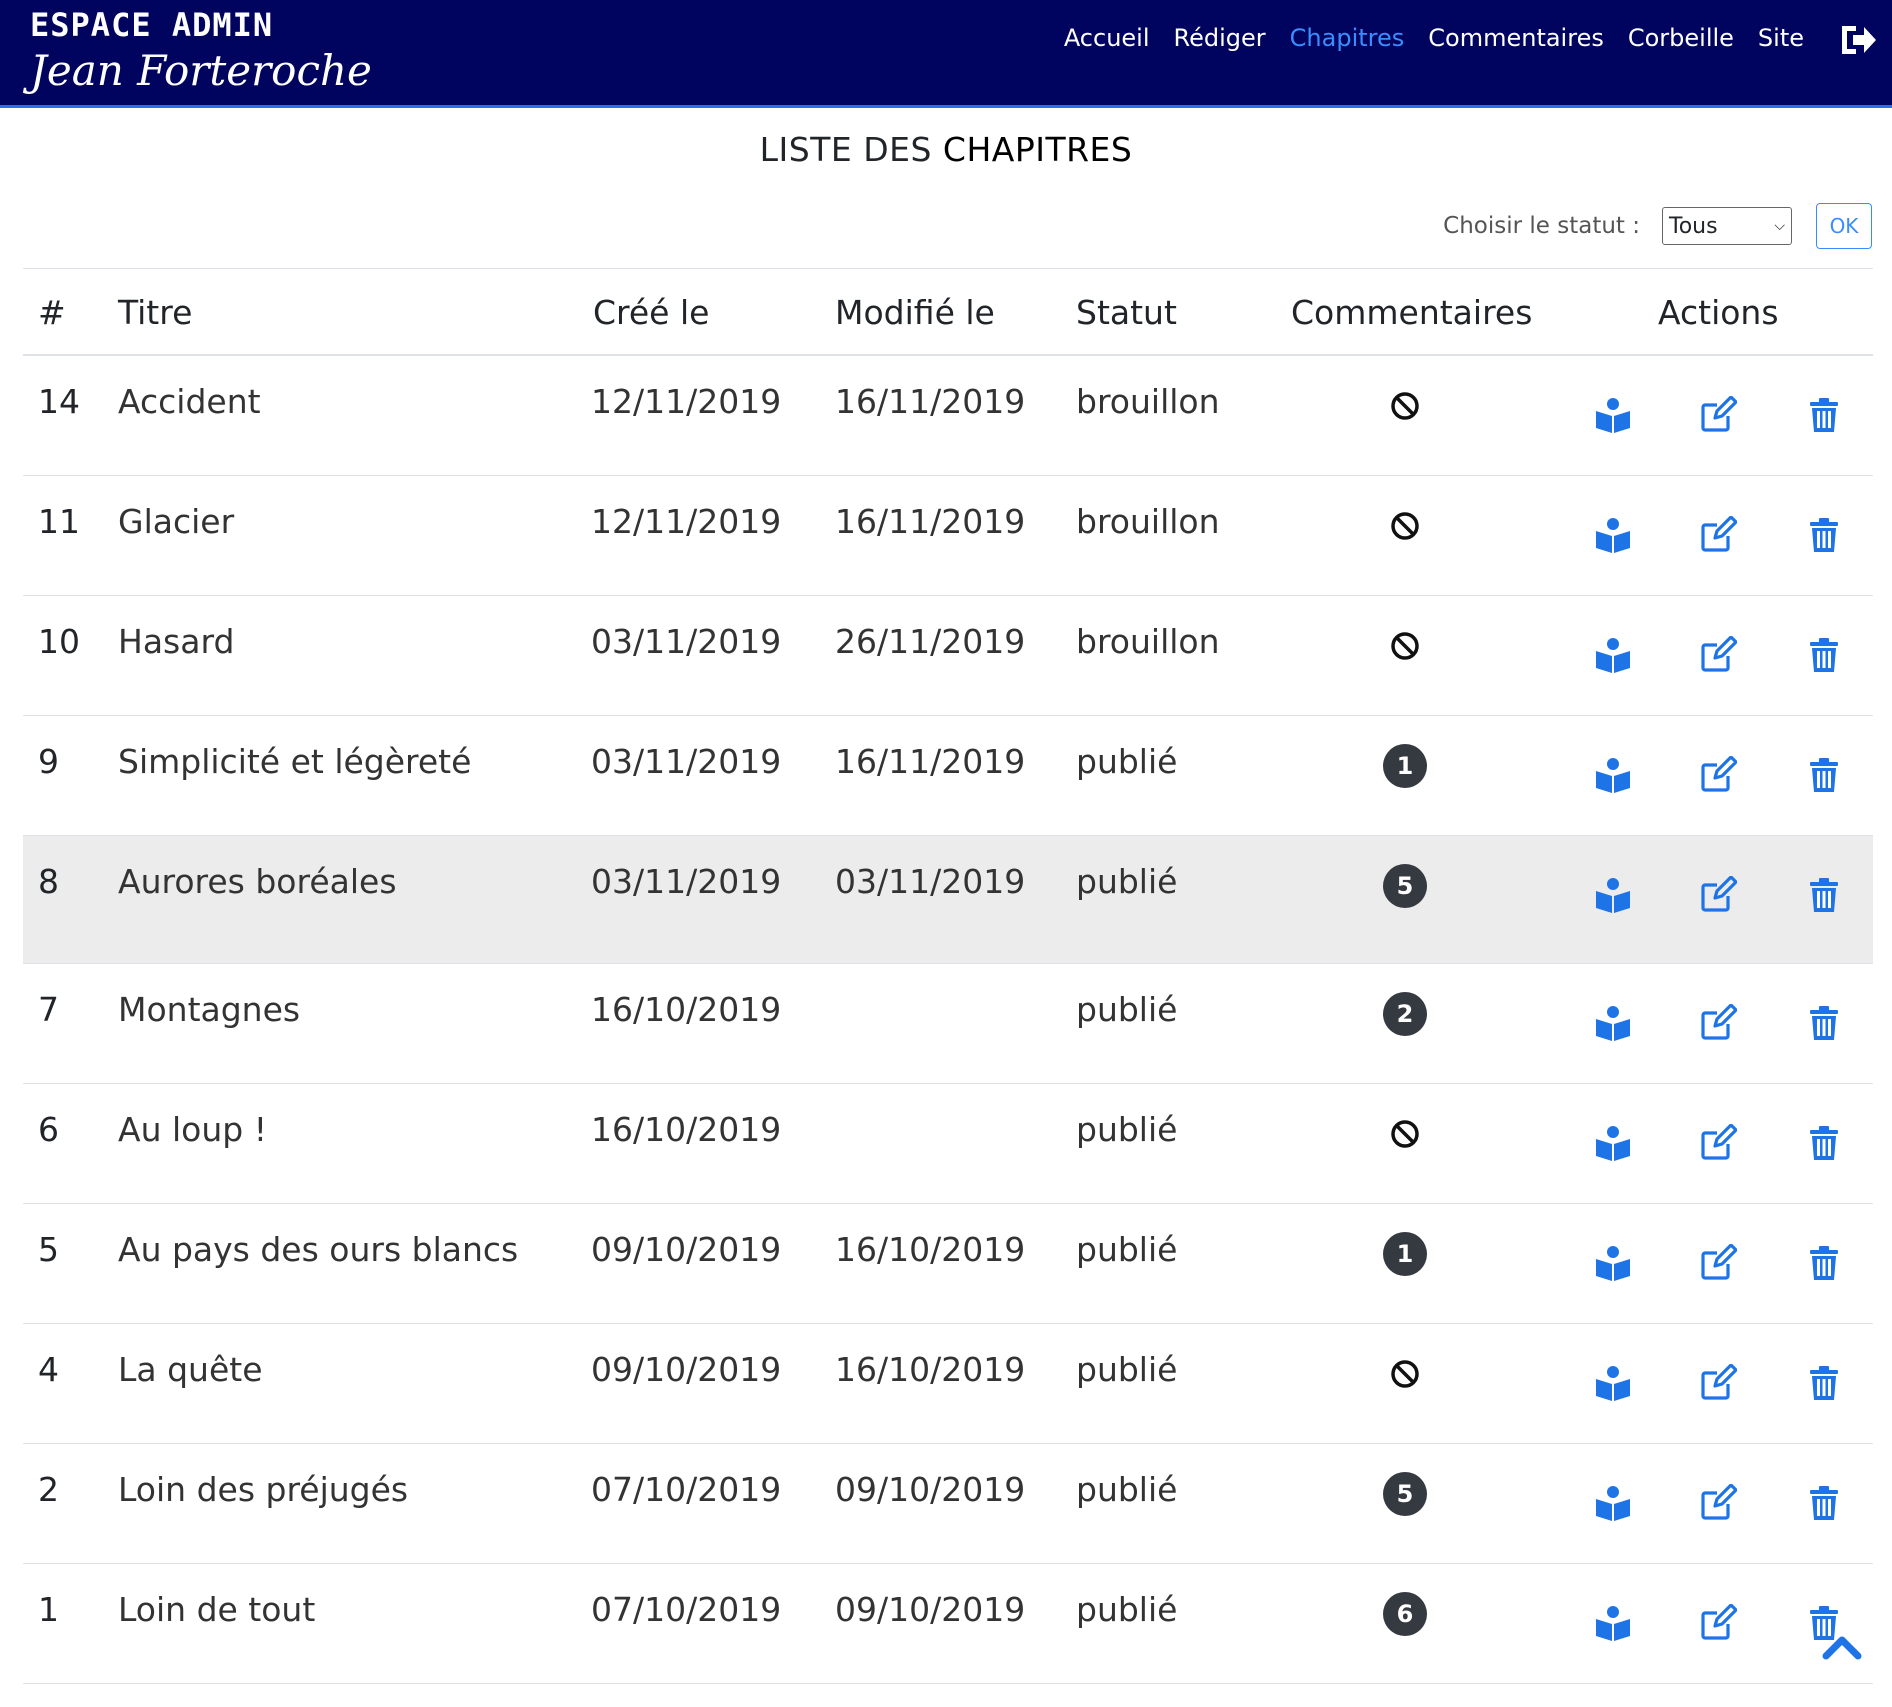 This screenshot has height=1707, width=1892. Describe the element at coordinates (1516, 38) in the screenshot. I see `nav-link-commentaires: Commentaires` at that location.